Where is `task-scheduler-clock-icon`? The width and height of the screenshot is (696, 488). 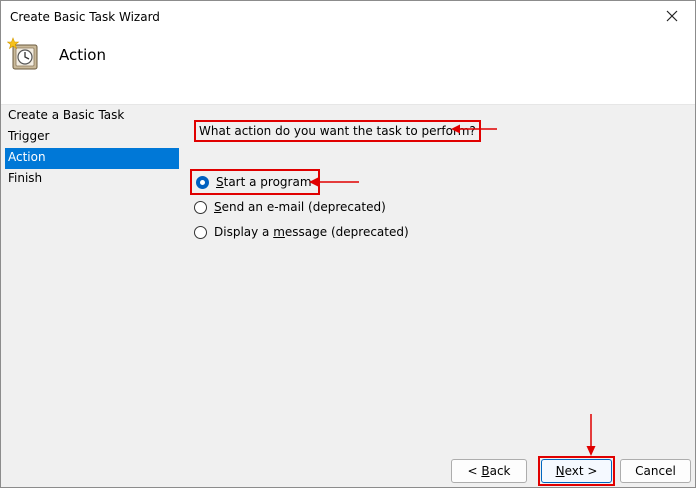
task-scheduler-clock-icon is located at coordinates (22, 53).